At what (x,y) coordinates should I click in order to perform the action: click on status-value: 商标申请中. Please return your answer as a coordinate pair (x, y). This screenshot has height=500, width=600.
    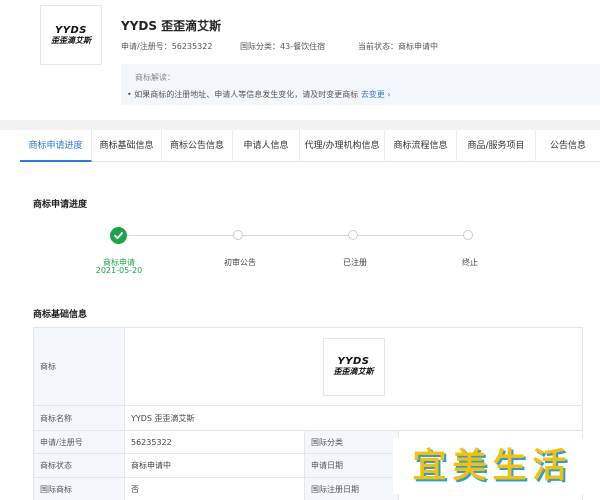
    Looking at the image, I should click on (214, 465).